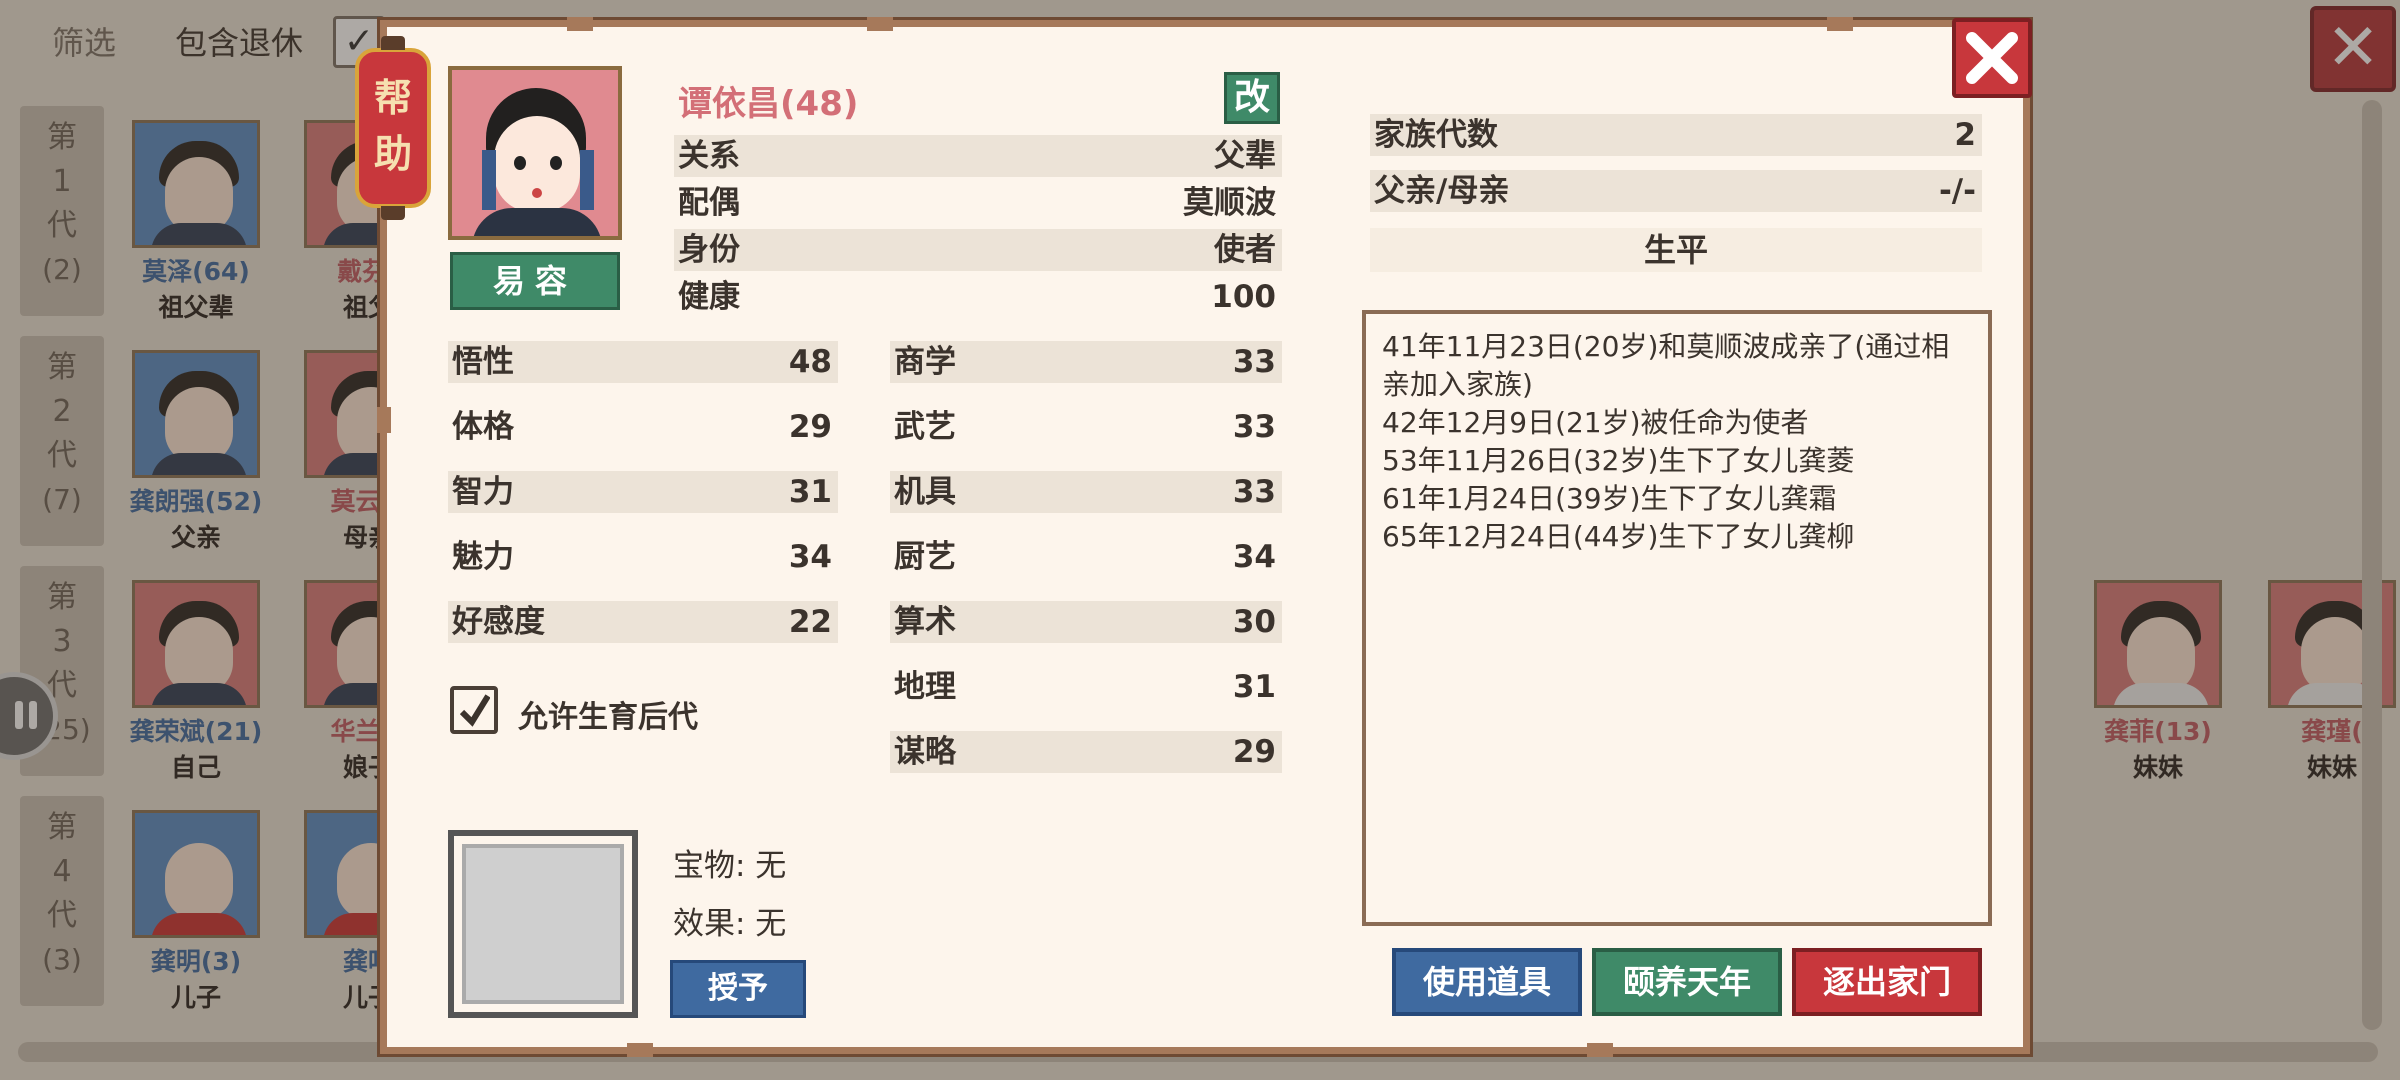  What do you see at coordinates (709, 250) in the screenshot?
I see `info-label: 身份` at bounding box center [709, 250].